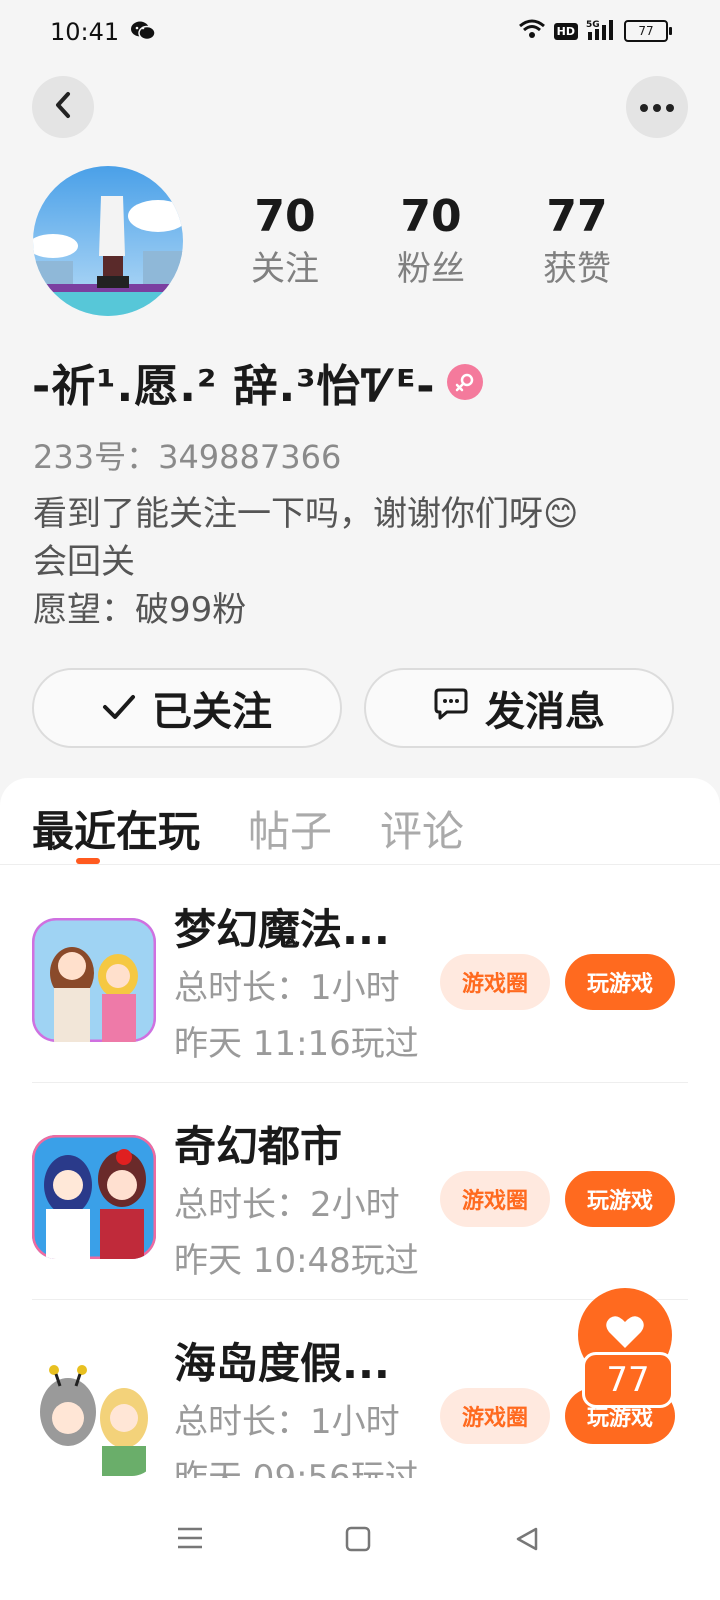 This screenshot has height=1600, width=720. Describe the element at coordinates (296, 1468) in the screenshot. I see `game-last-played: 昨天 09:56玩过` at that location.